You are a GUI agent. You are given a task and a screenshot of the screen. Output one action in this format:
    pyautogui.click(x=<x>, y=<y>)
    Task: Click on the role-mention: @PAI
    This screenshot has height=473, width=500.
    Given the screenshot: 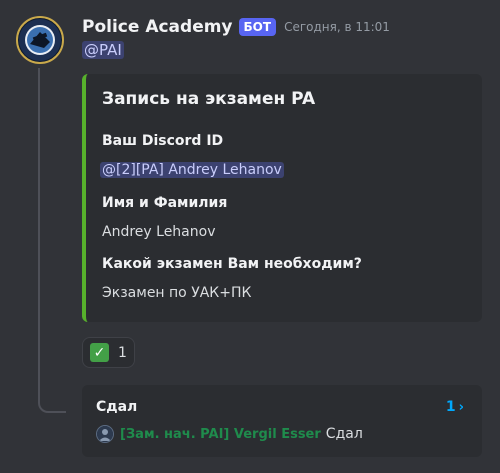 What is the action you would take?
    pyautogui.click(x=103, y=50)
    